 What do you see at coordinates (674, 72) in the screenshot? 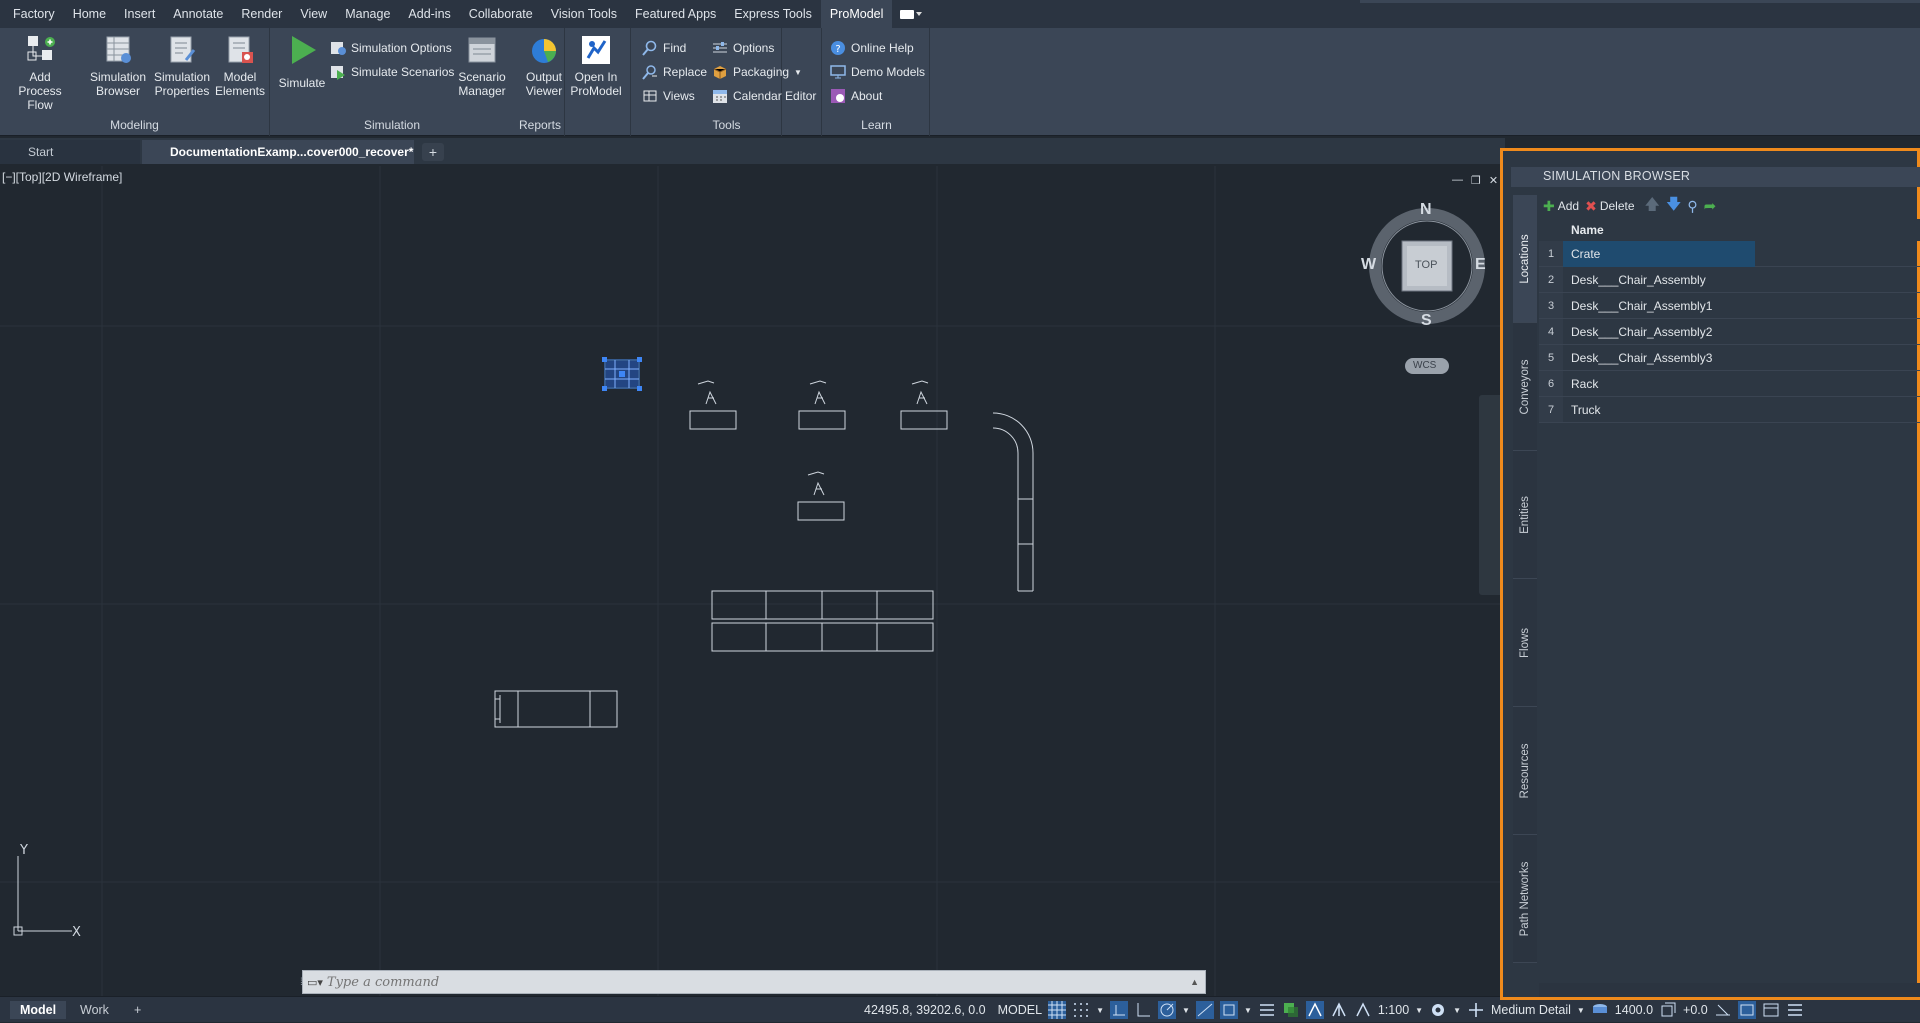
I see `replace-button: Replace` at bounding box center [674, 72].